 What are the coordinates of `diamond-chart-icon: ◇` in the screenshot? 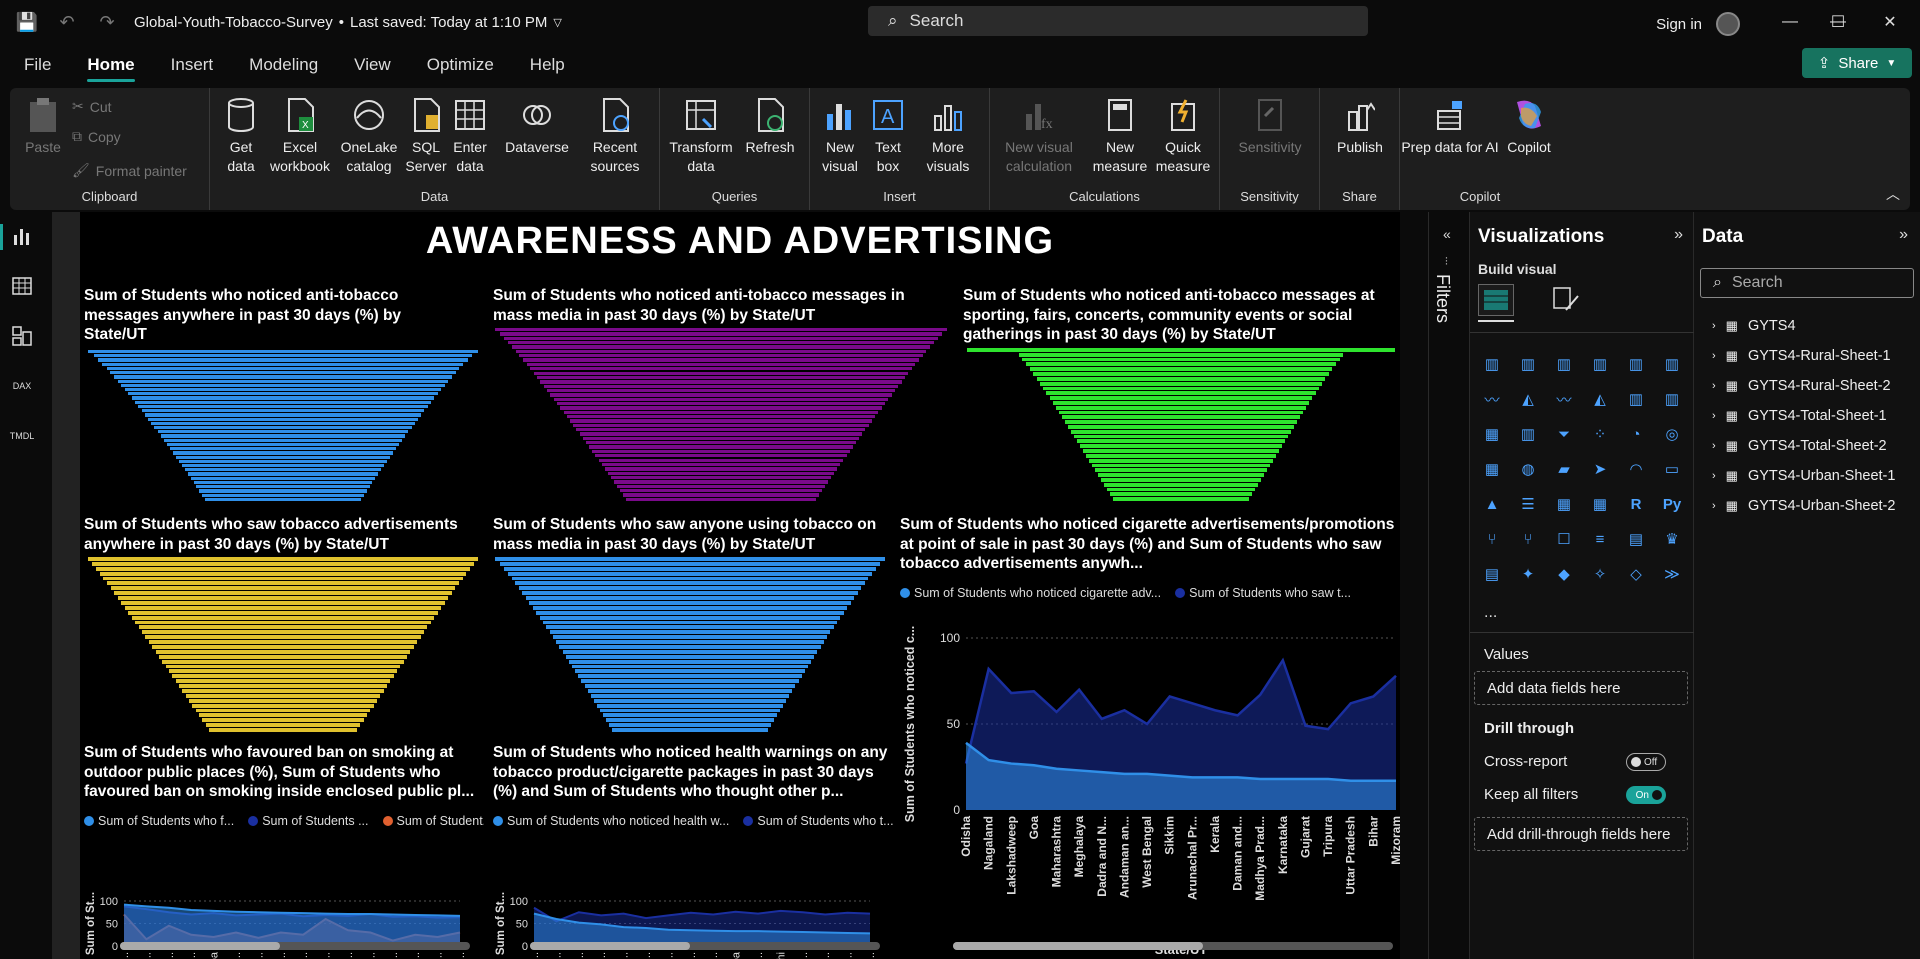 It's located at (1636, 574).